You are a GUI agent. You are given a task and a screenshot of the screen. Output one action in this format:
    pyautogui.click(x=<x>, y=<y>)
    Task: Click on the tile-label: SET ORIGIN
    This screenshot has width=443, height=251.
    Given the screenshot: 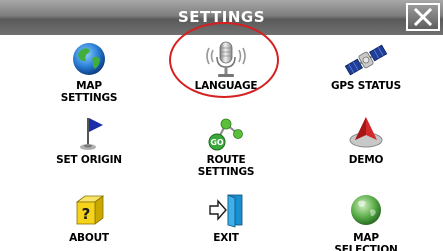 What is the action you would take?
    pyautogui.click(x=89, y=160)
    